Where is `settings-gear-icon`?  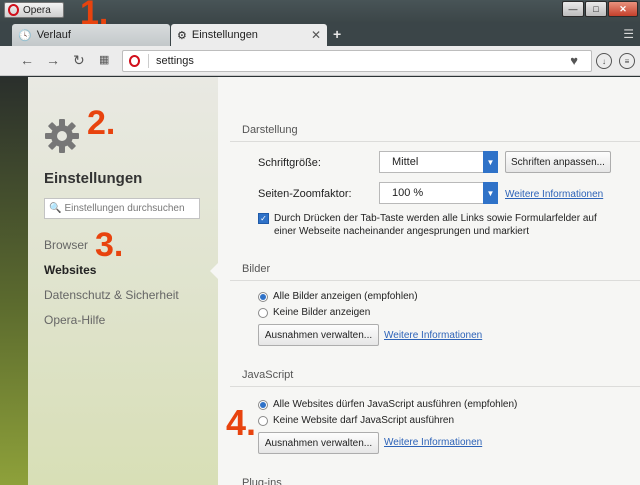 settings-gear-icon is located at coordinates (62, 136).